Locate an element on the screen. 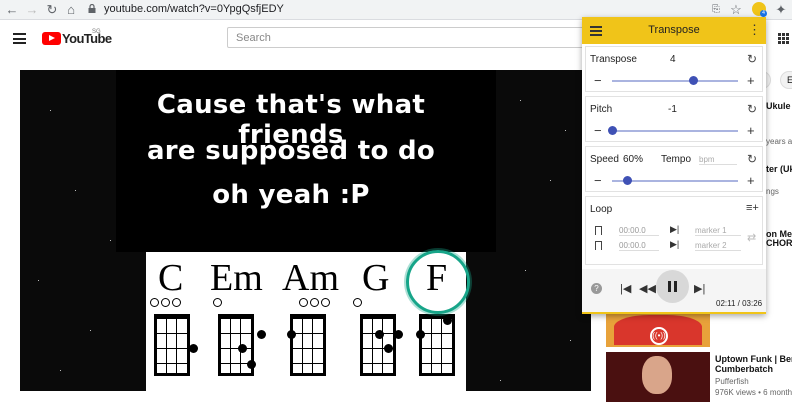 The width and height of the screenshot is (792, 402). youtube-logo-icon is located at coordinates (51, 38).